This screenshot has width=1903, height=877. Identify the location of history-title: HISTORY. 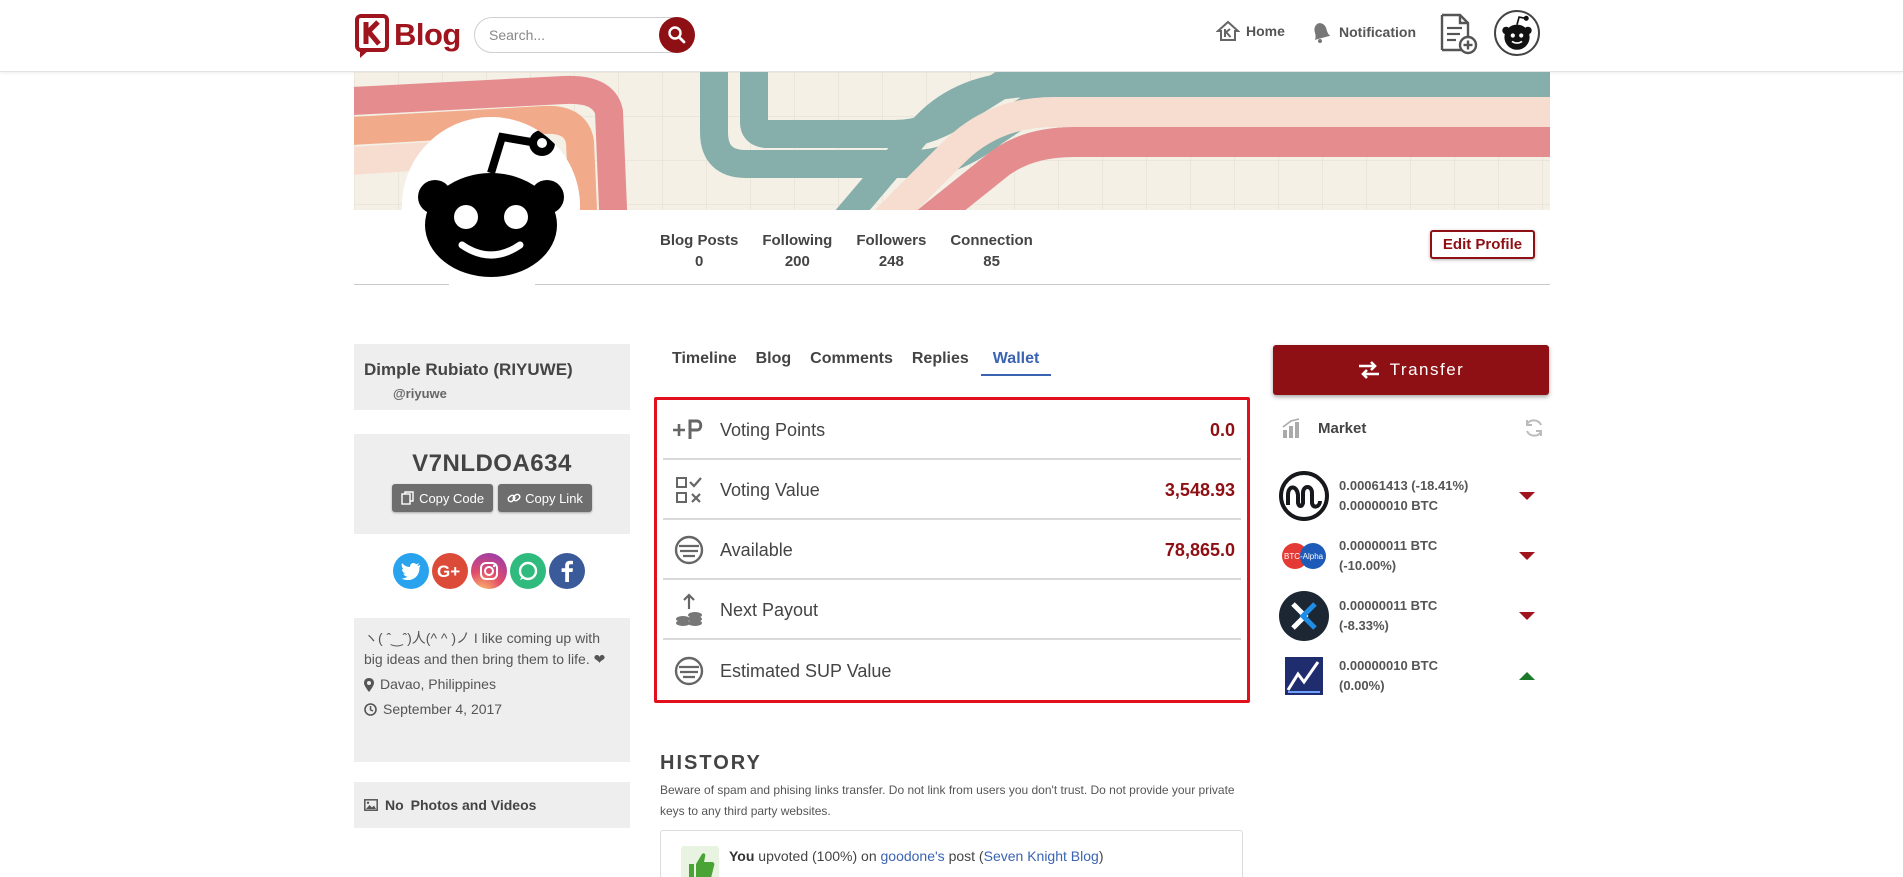
(711, 763).